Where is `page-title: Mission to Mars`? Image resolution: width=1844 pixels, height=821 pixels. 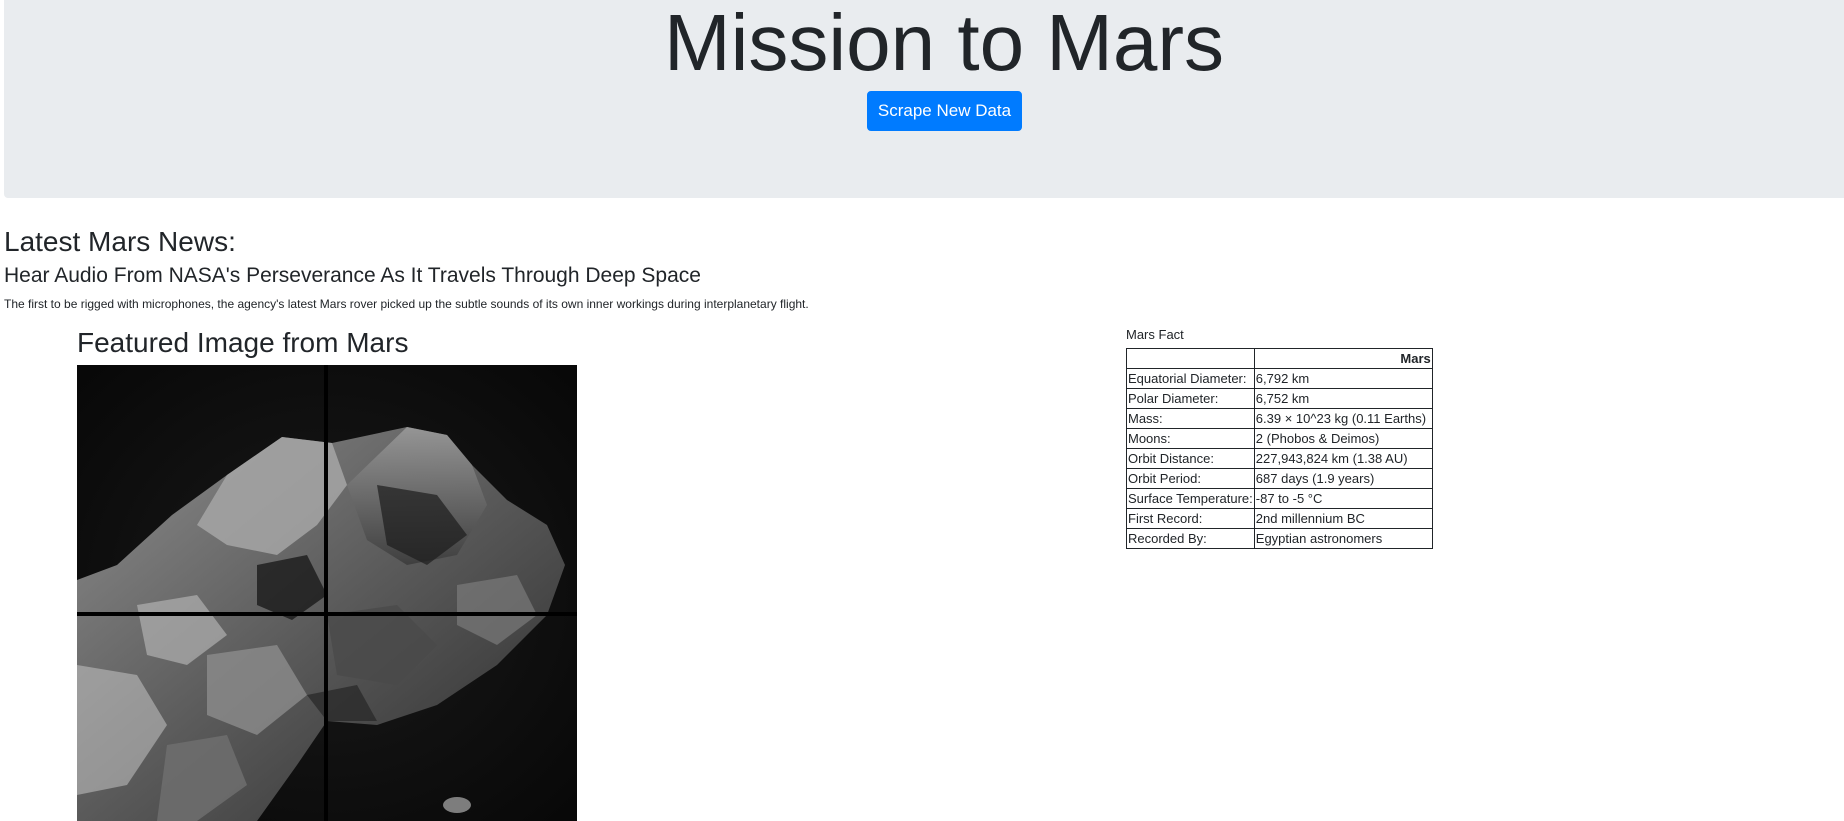 page-title: Mission to Mars is located at coordinates (944, 43).